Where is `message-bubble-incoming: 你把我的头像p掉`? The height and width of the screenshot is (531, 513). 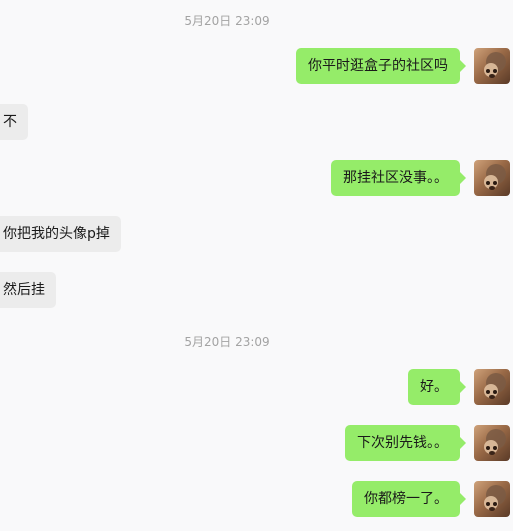 message-bubble-incoming: 你把我的头像p掉 is located at coordinates (60, 234).